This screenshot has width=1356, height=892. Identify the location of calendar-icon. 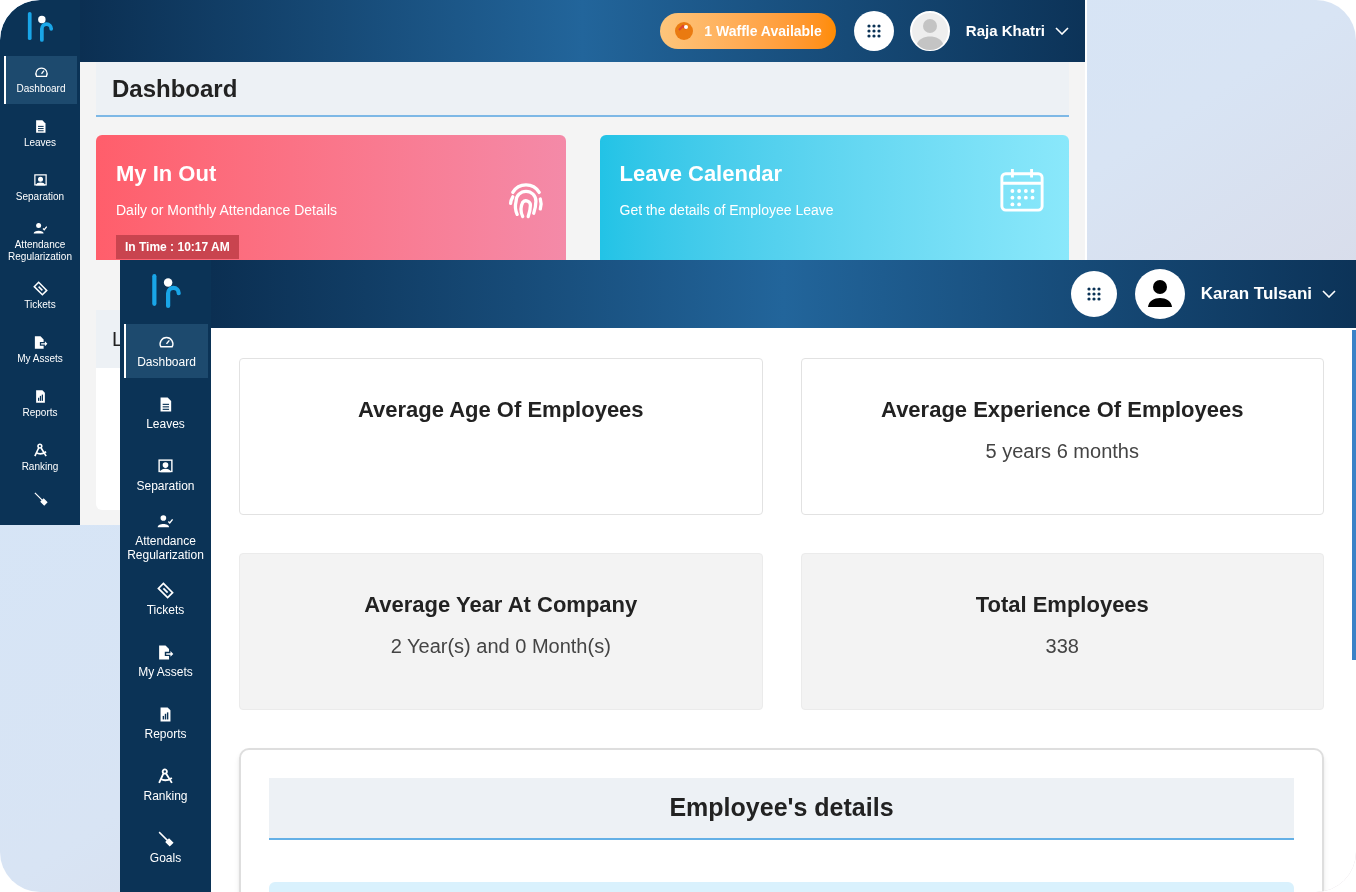
(1022, 190).